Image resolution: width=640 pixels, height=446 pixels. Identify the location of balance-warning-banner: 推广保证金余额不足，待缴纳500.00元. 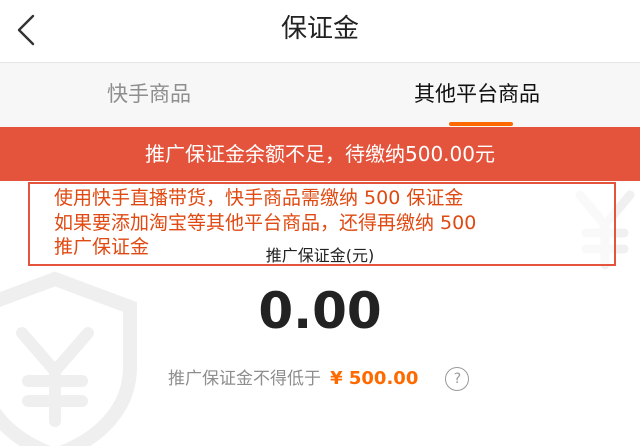
(320, 154).